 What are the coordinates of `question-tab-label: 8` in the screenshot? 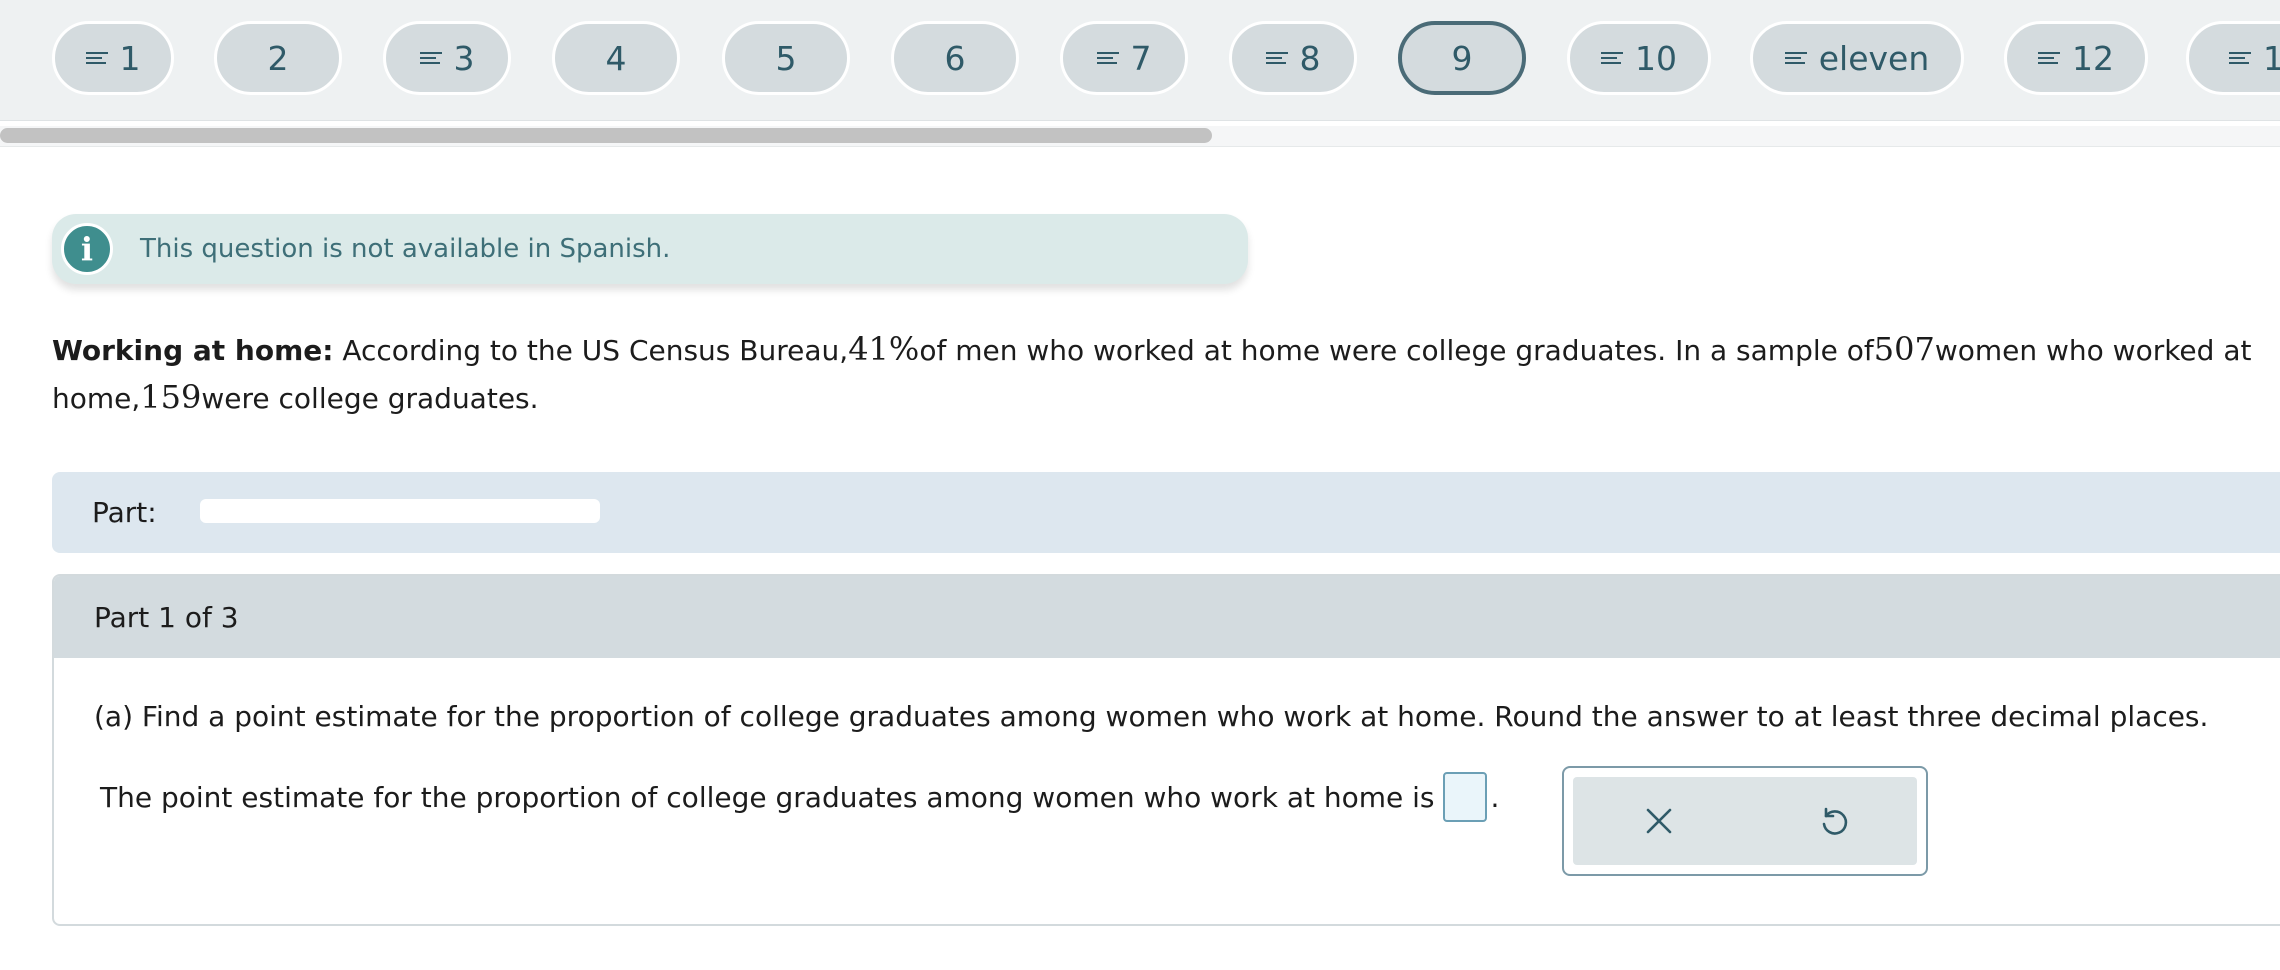 It's located at (1310, 58).